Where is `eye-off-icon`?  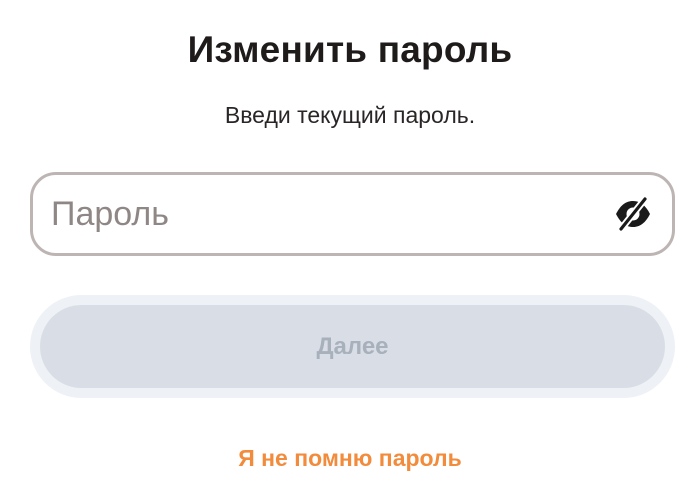 eye-off-icon is located at coordinates (633, 214).